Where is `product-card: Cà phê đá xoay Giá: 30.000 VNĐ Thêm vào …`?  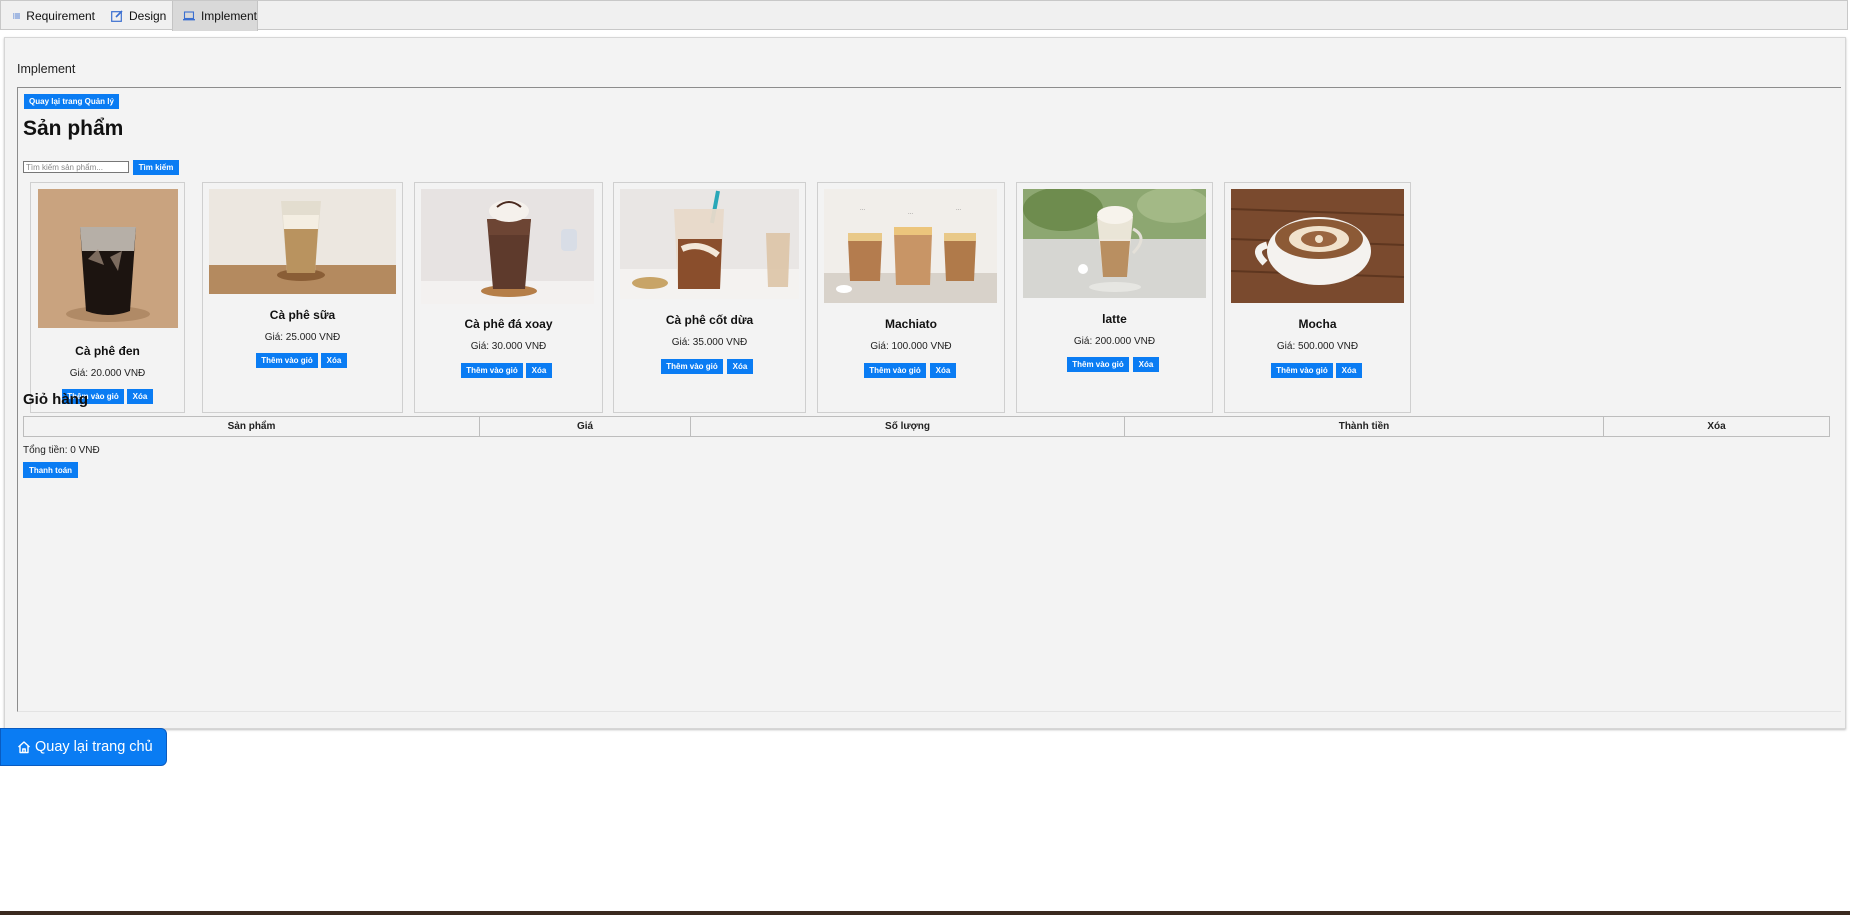 product-card: Cà phê đá xoay Giá: 30.000 VNĐ Thêm vào … is located at coordinates (508, 297).